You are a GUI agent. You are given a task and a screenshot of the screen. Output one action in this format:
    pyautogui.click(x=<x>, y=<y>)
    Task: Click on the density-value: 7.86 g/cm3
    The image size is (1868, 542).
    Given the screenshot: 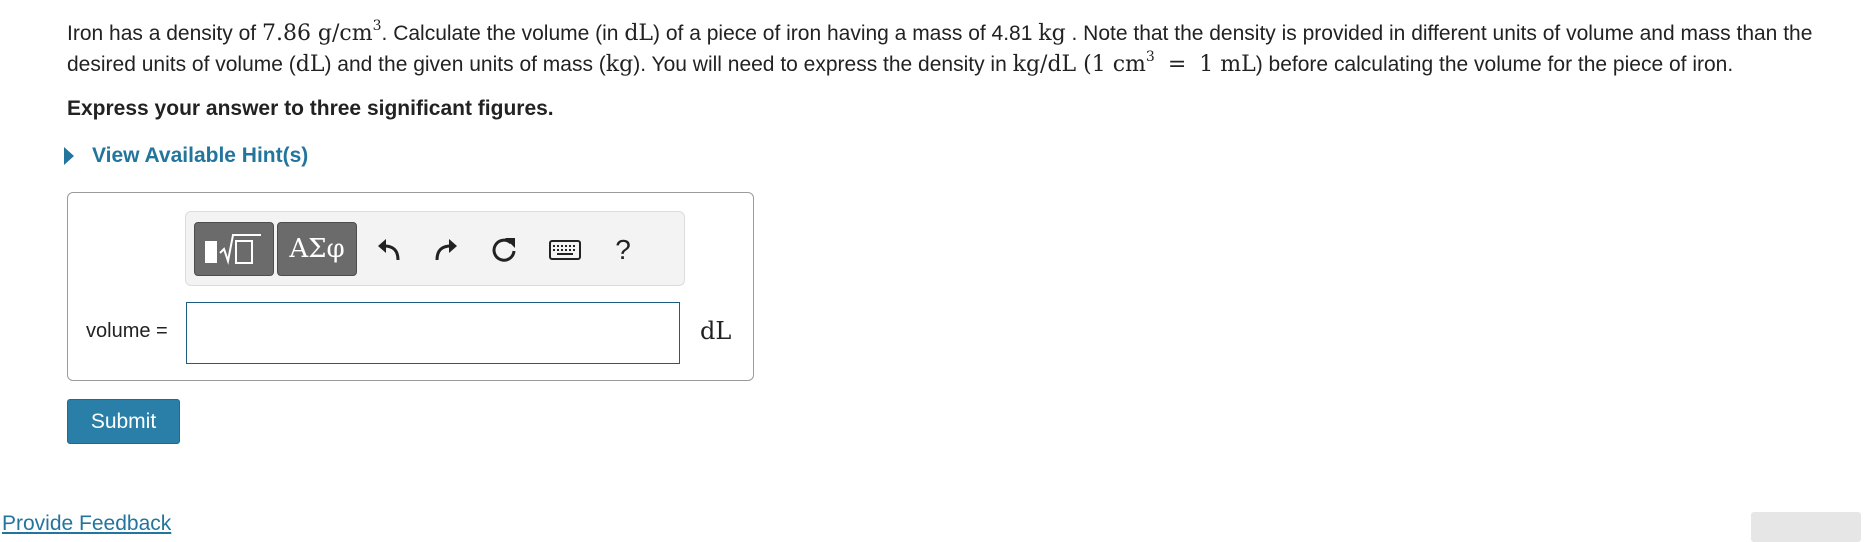 What is the action you would take?
    pyautogui.click(x=321, y=31)
    